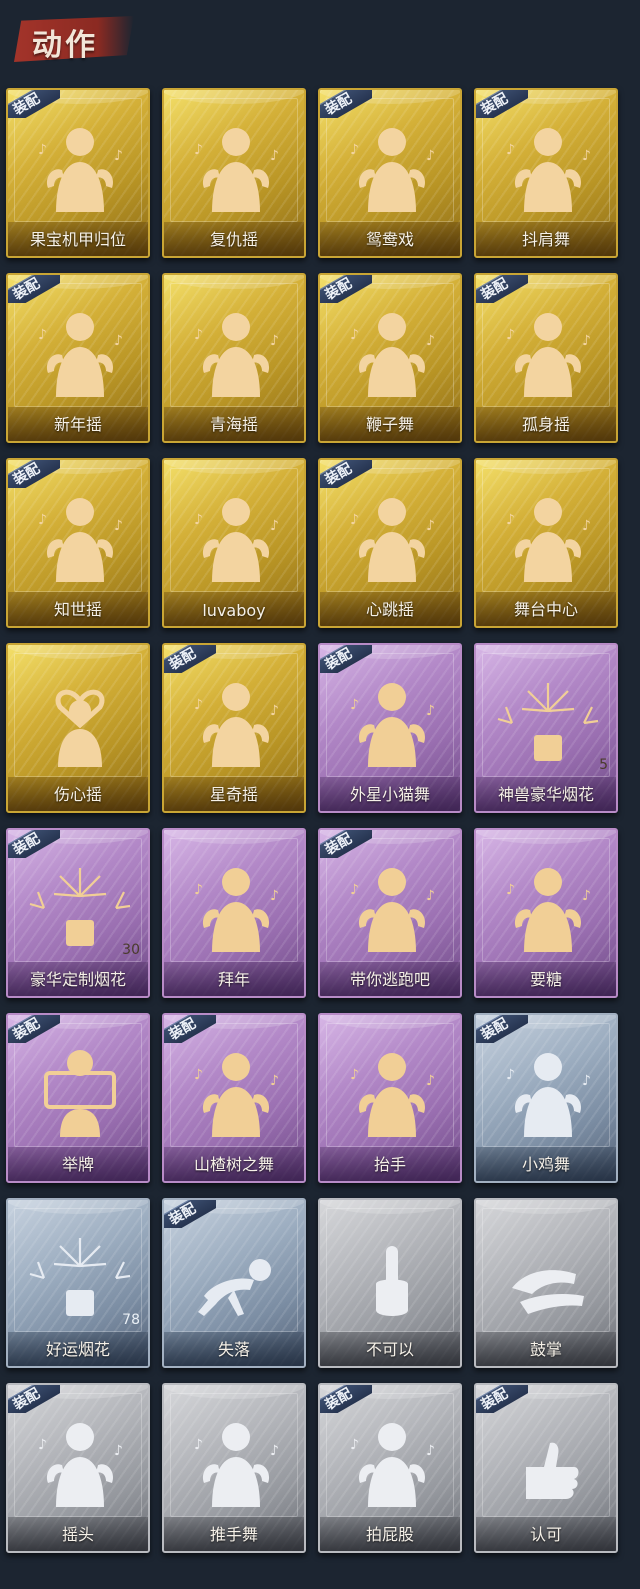 This screenshot has width=640, height=1589. Describe the element at coordinates (77, 424) in the screenshot. I see `action-name: 新年摇` at that location.